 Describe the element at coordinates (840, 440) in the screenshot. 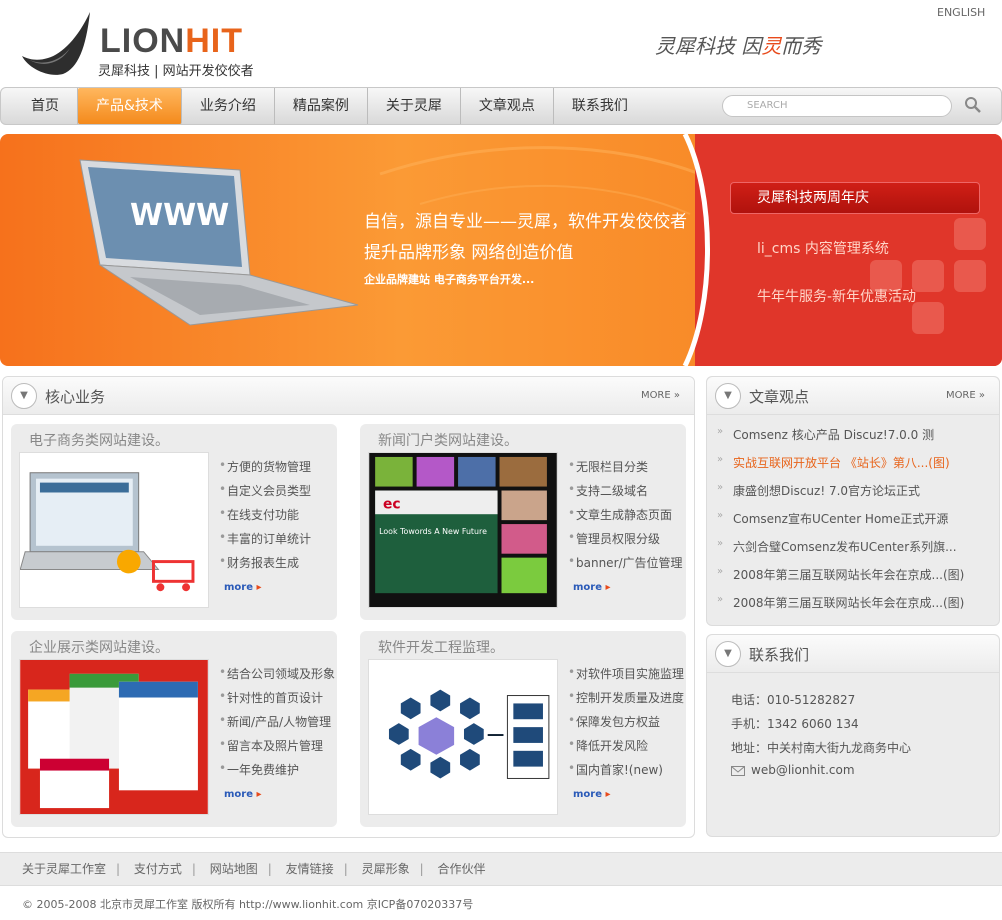

I see `article-link: Comsenz 核心产品 Discuz!7.0.0 测` at that location.